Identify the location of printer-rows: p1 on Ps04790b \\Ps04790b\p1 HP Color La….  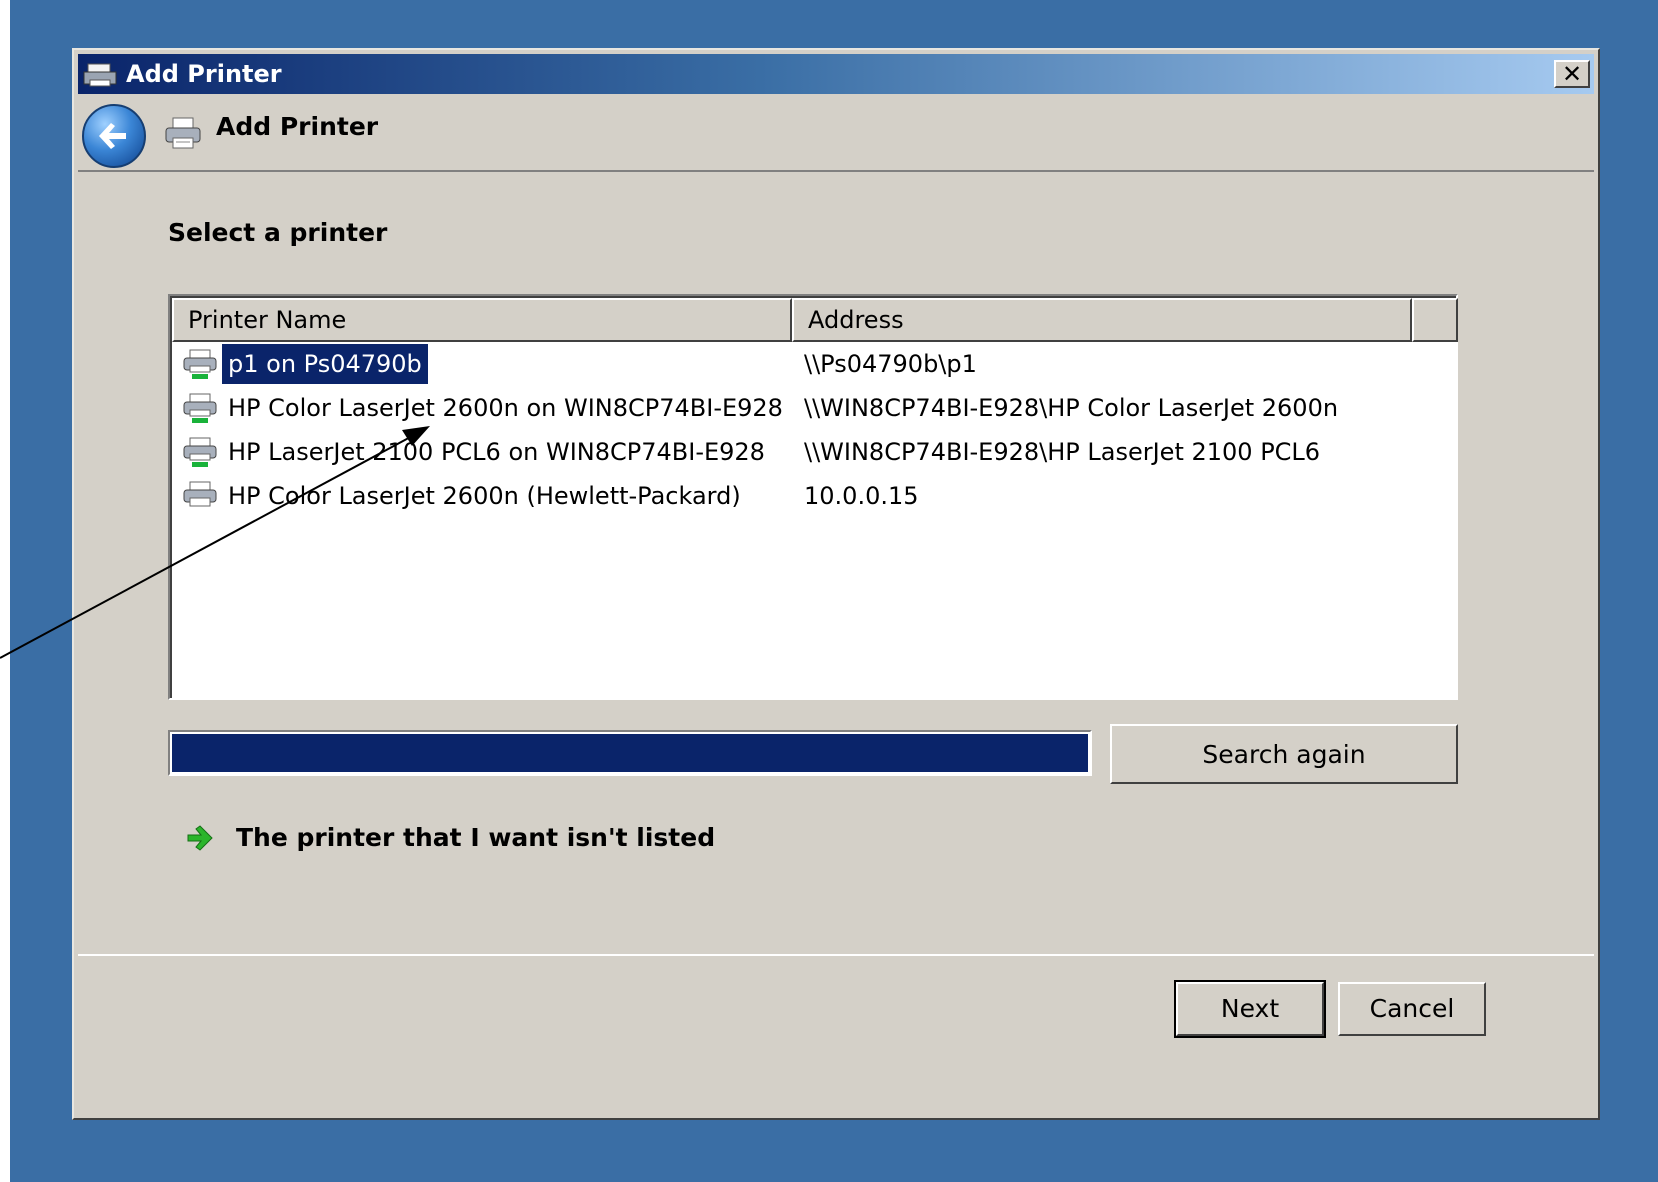
(814, 430).